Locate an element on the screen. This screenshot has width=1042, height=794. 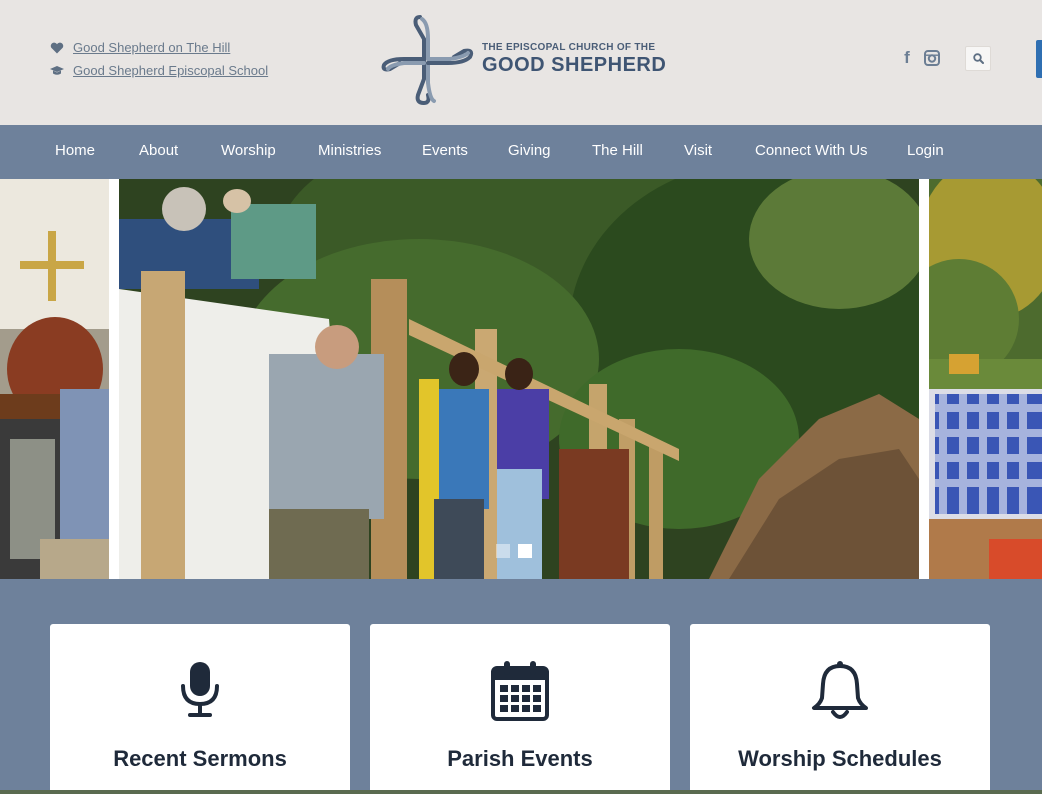
cross-logo-icon is located at coordinates (427, 60).